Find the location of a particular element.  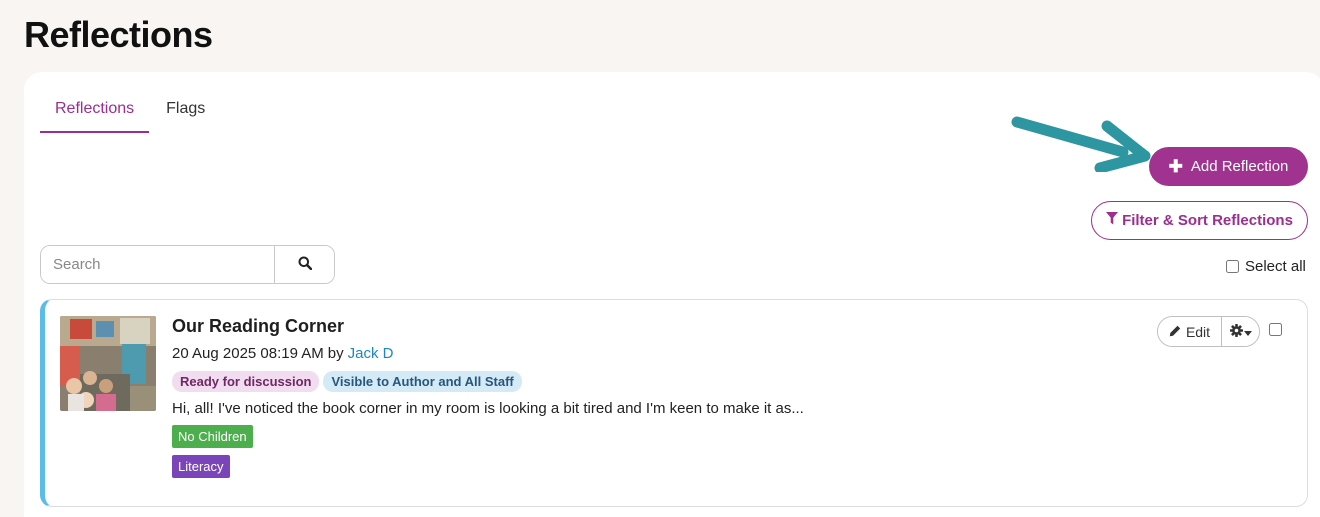

reflection-date: 20 Aug 2025 08:19 AM is located at coordinates (248, 353).